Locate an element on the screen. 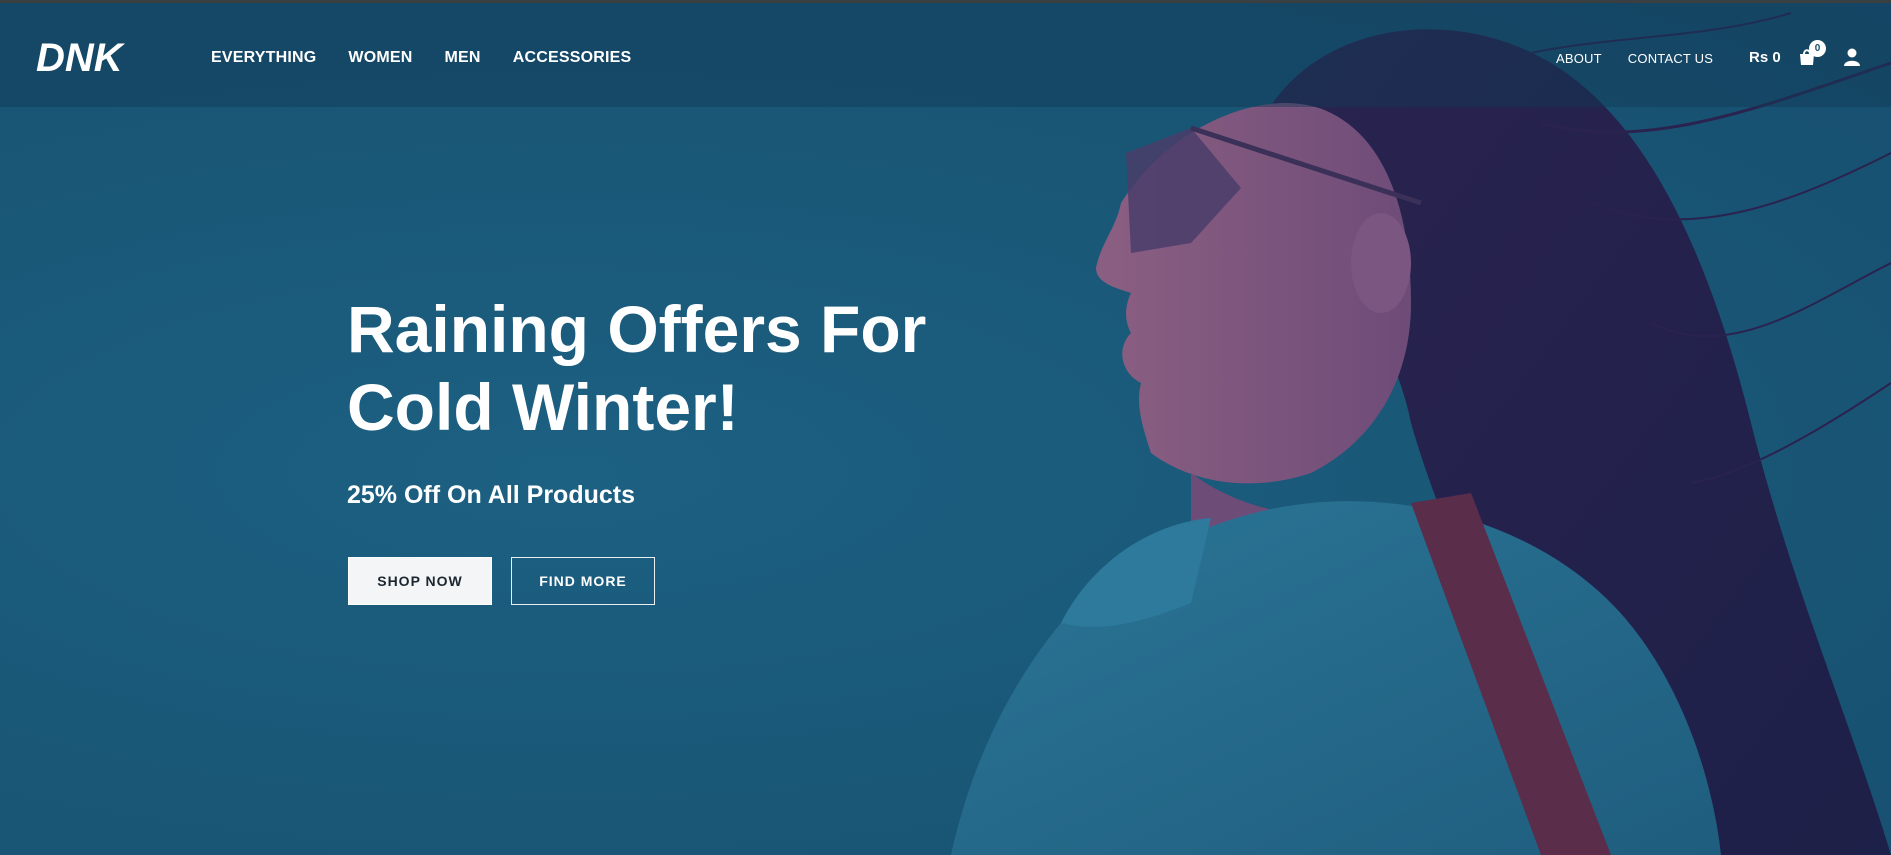 Image resolution: width=1891 pixels, height=855 pixels. logo-text: DNK is located at coordinates (81, 58).